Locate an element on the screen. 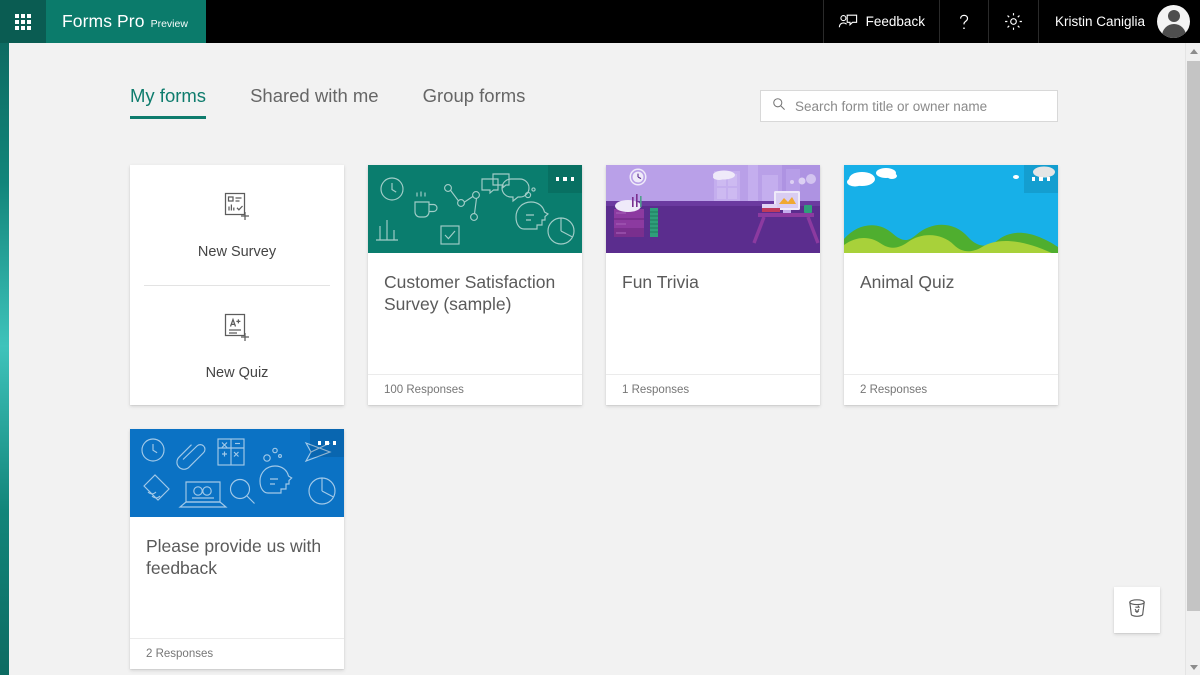  card-body: Fun Trivia is located at coordinates (713, 313).